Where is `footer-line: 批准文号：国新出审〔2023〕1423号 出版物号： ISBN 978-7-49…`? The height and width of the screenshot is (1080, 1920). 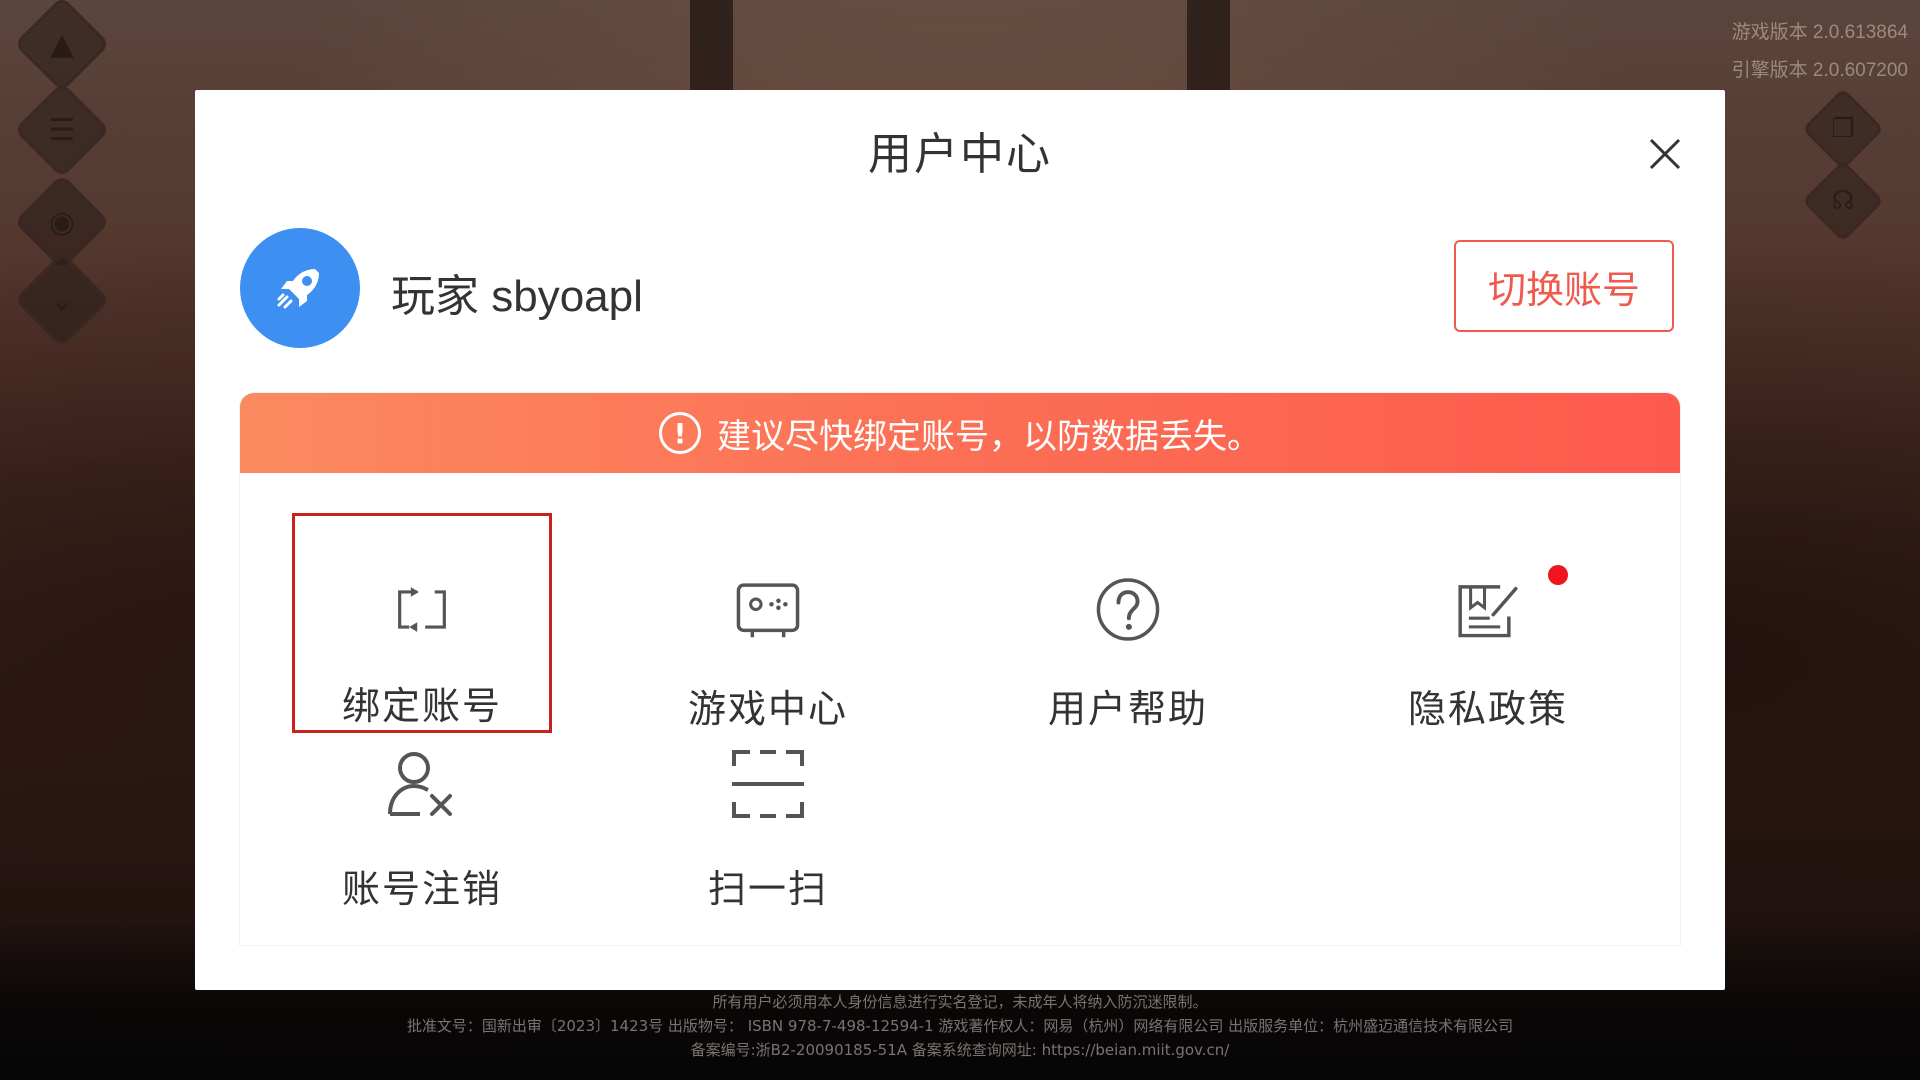
footer-line: 批准文号：国新出审〔2023〕1423号 出版物号： ISBN 978-7-49… is located at coordinates (960, 1026).